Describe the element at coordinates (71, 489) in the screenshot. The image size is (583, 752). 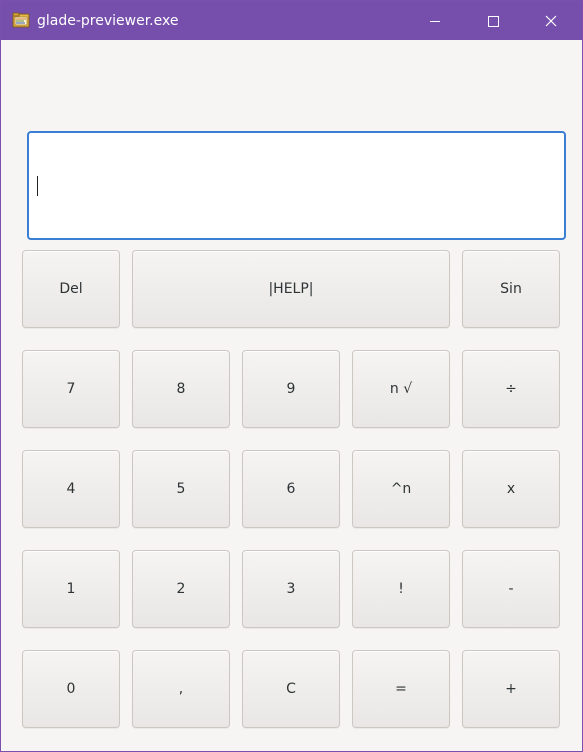
I see `digit-4-button: 4` at that location.